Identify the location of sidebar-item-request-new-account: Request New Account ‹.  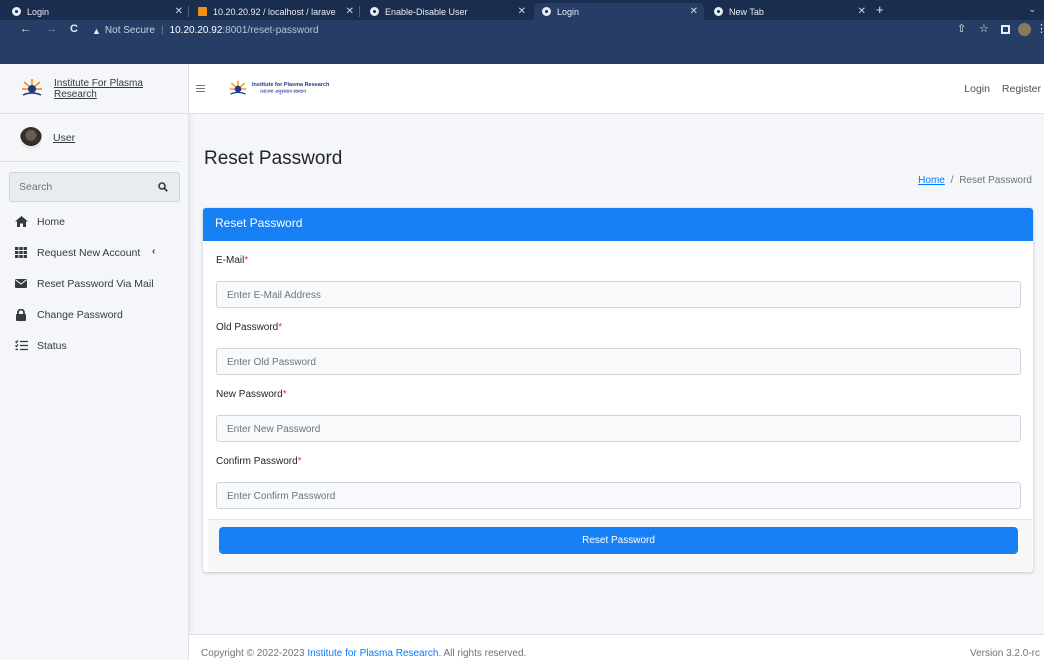
(94, 252).